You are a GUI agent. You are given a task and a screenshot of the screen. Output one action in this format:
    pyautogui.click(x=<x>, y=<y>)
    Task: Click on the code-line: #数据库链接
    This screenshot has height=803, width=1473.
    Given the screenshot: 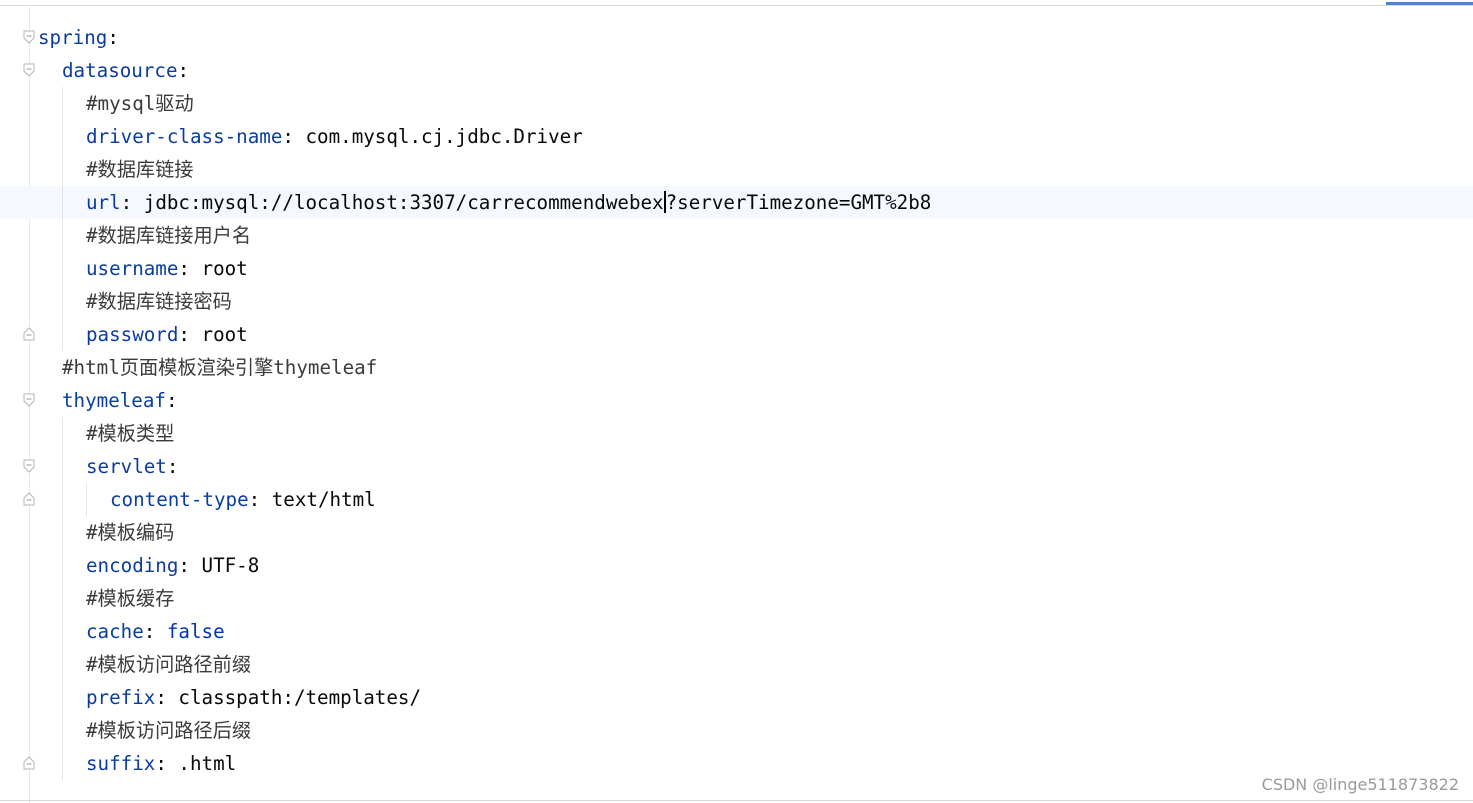 What is the action you would take?
    pyautogui.click(x=736, y=169)
    